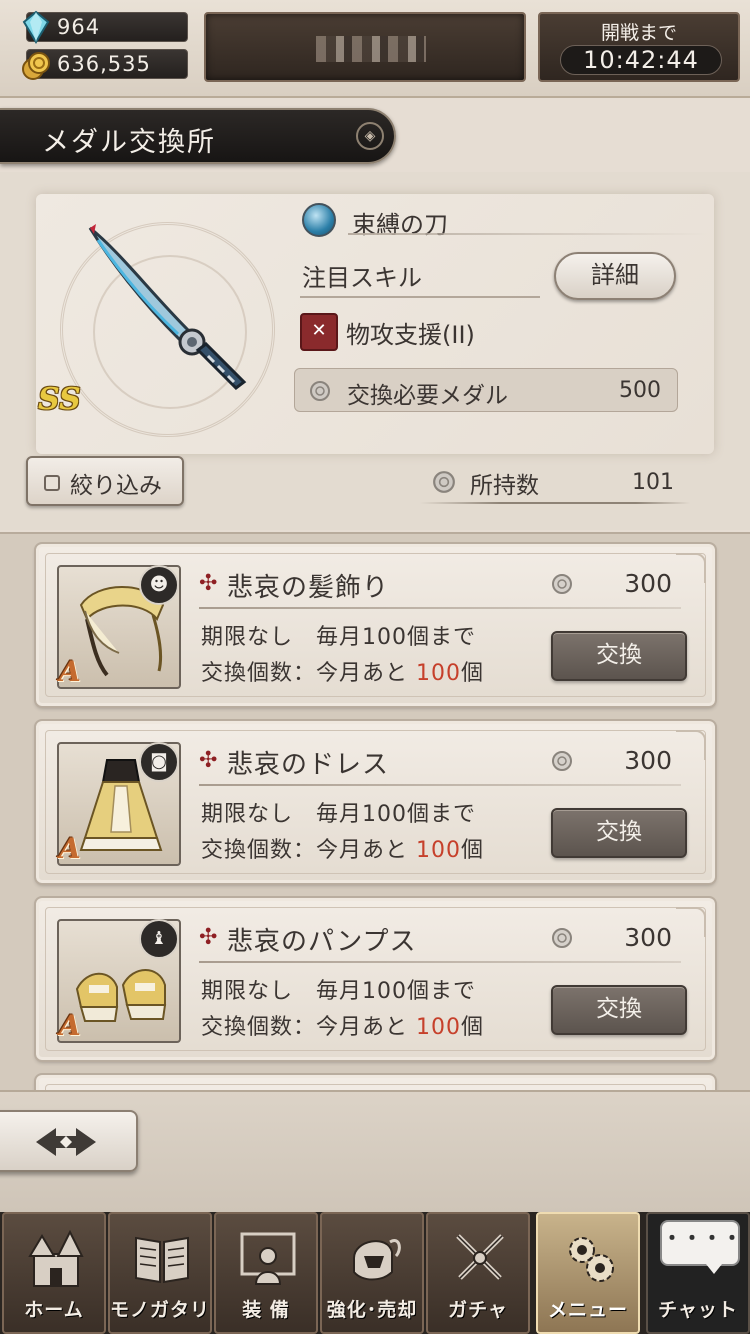  I want to click on nav-menu: メニュー, so click(588, 1273).